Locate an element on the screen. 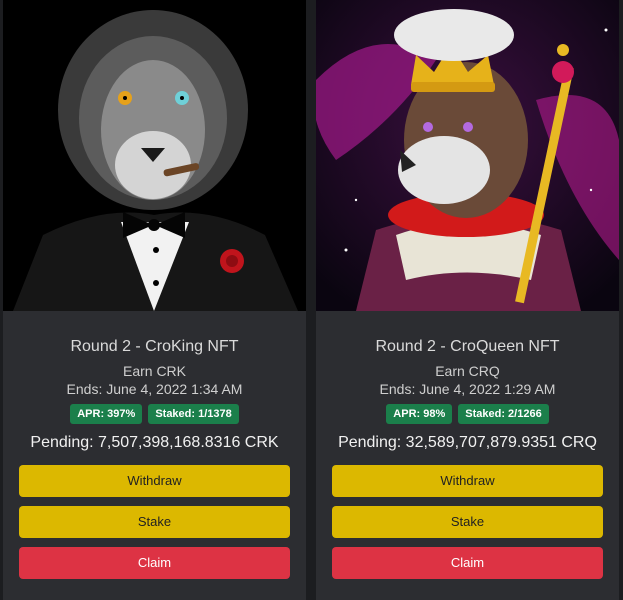 The width and height of the screenshot is (623, 600). card-title: Round 2 - CroQueen NFT is located at coordinates (467, 346).